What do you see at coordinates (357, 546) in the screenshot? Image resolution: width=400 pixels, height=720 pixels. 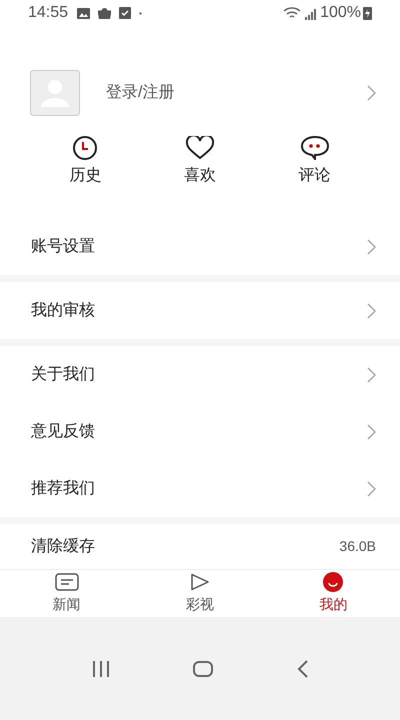 I see `cache-size: 36.0B` at bounding box center [357, 546].